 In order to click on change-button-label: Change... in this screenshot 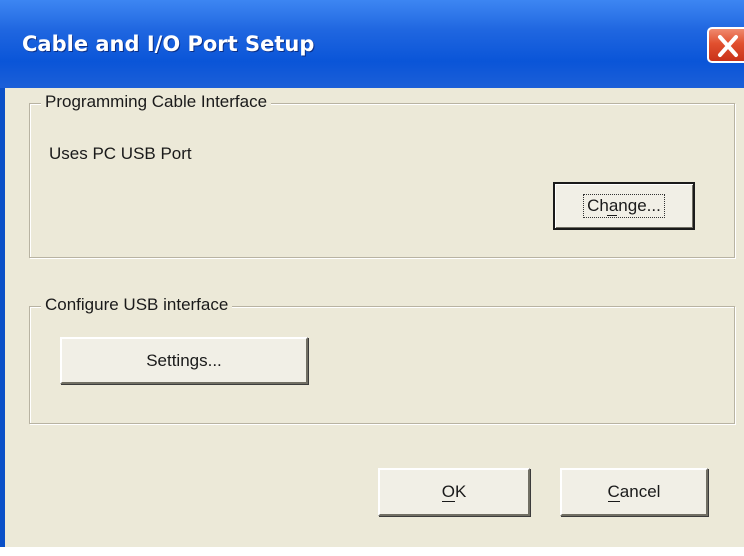, I will do `click(624, 205)`.